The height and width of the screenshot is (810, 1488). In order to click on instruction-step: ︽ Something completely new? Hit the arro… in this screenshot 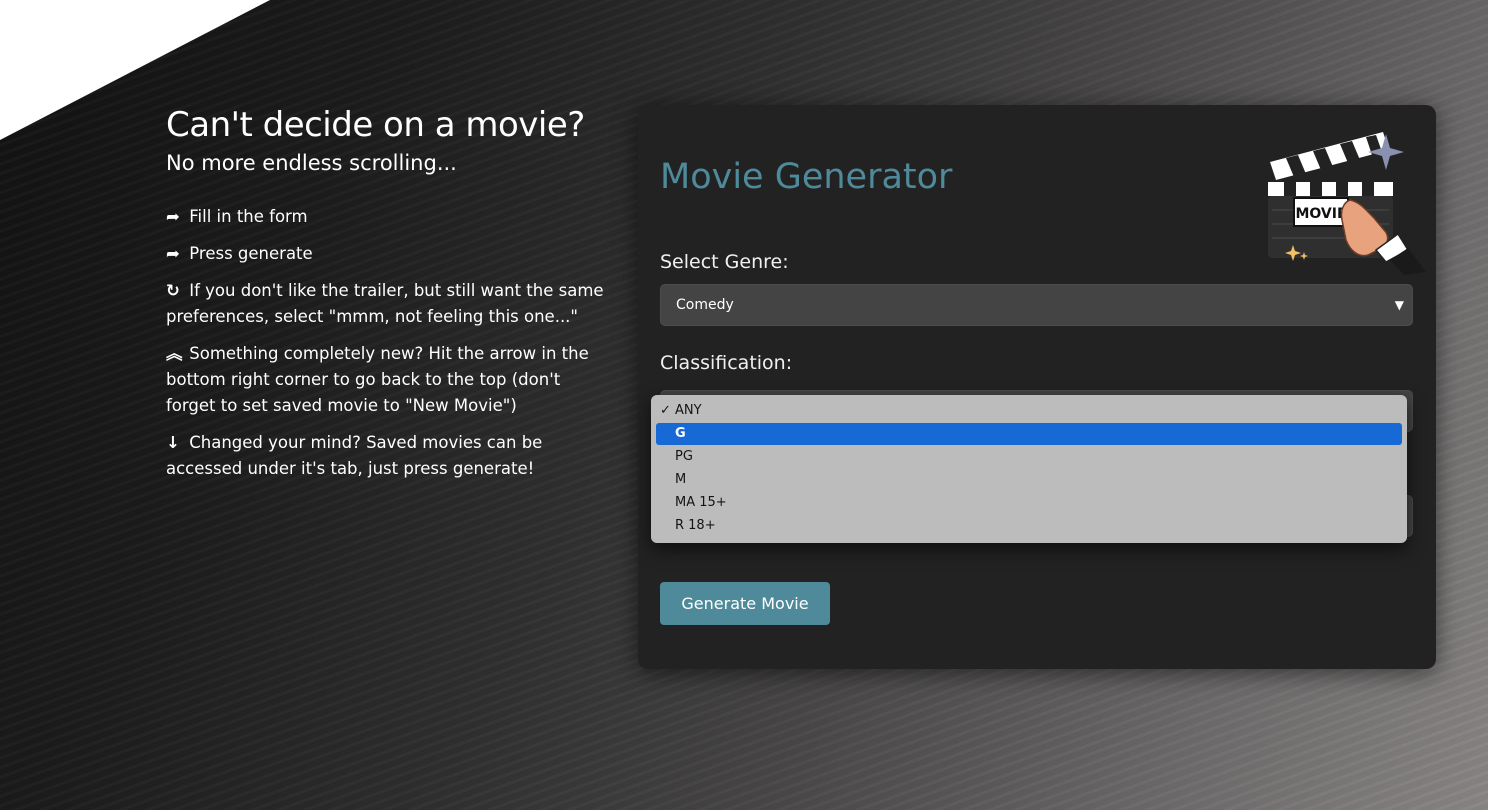, I will do `click(386, 380)`.